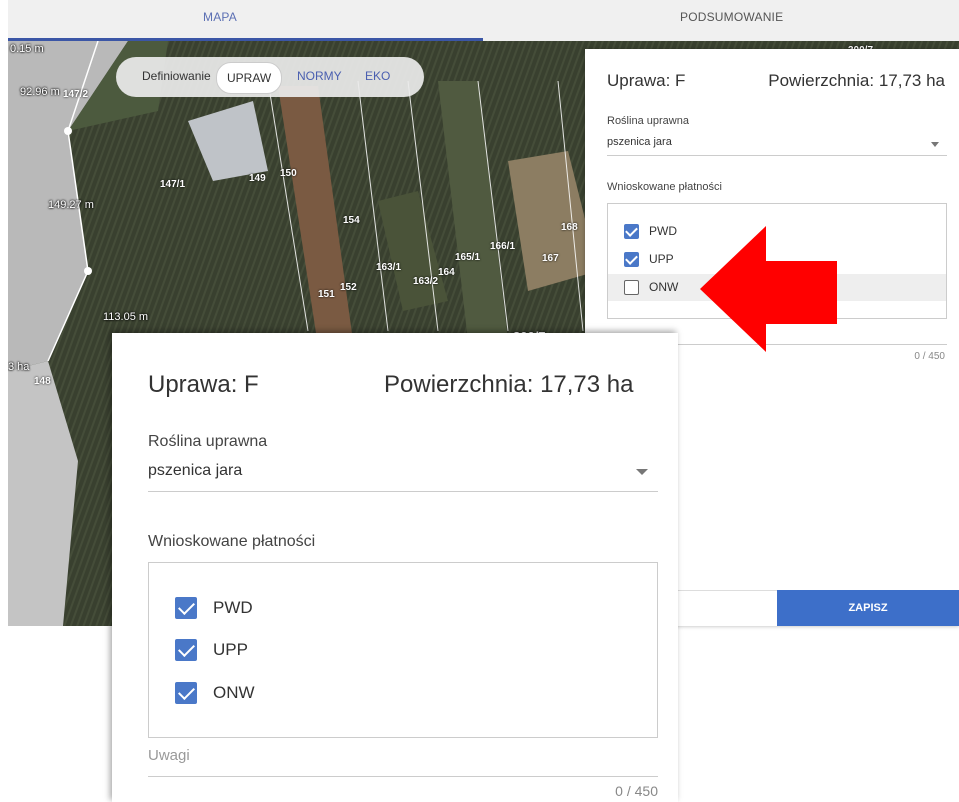 The image size is (959, 802). I want to click on tab-mapa: MAPA, so click(220, 17).